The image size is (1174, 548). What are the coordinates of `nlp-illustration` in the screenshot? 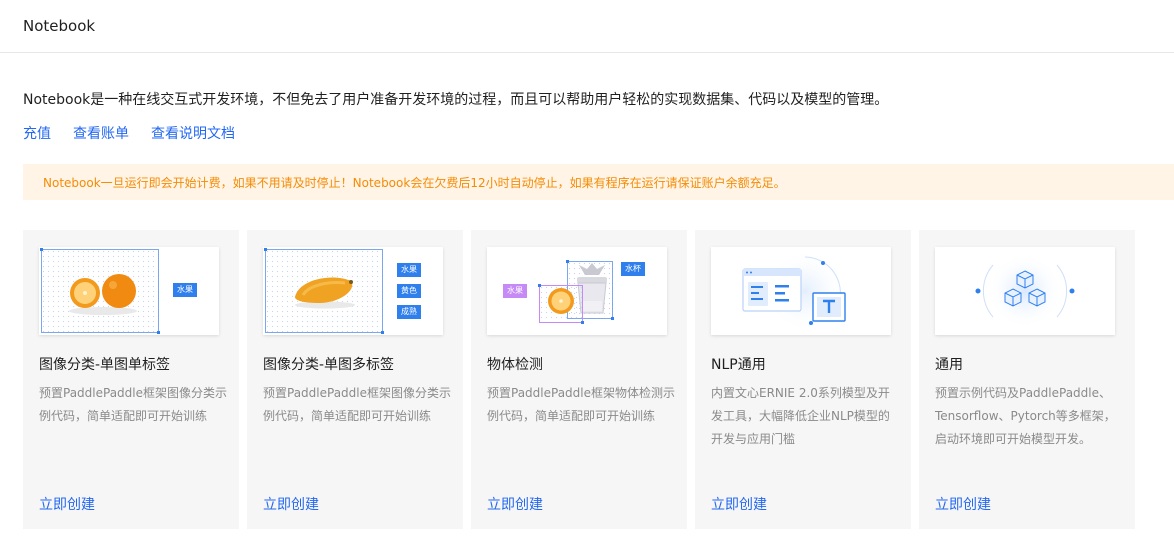 It's located at (801, 291).